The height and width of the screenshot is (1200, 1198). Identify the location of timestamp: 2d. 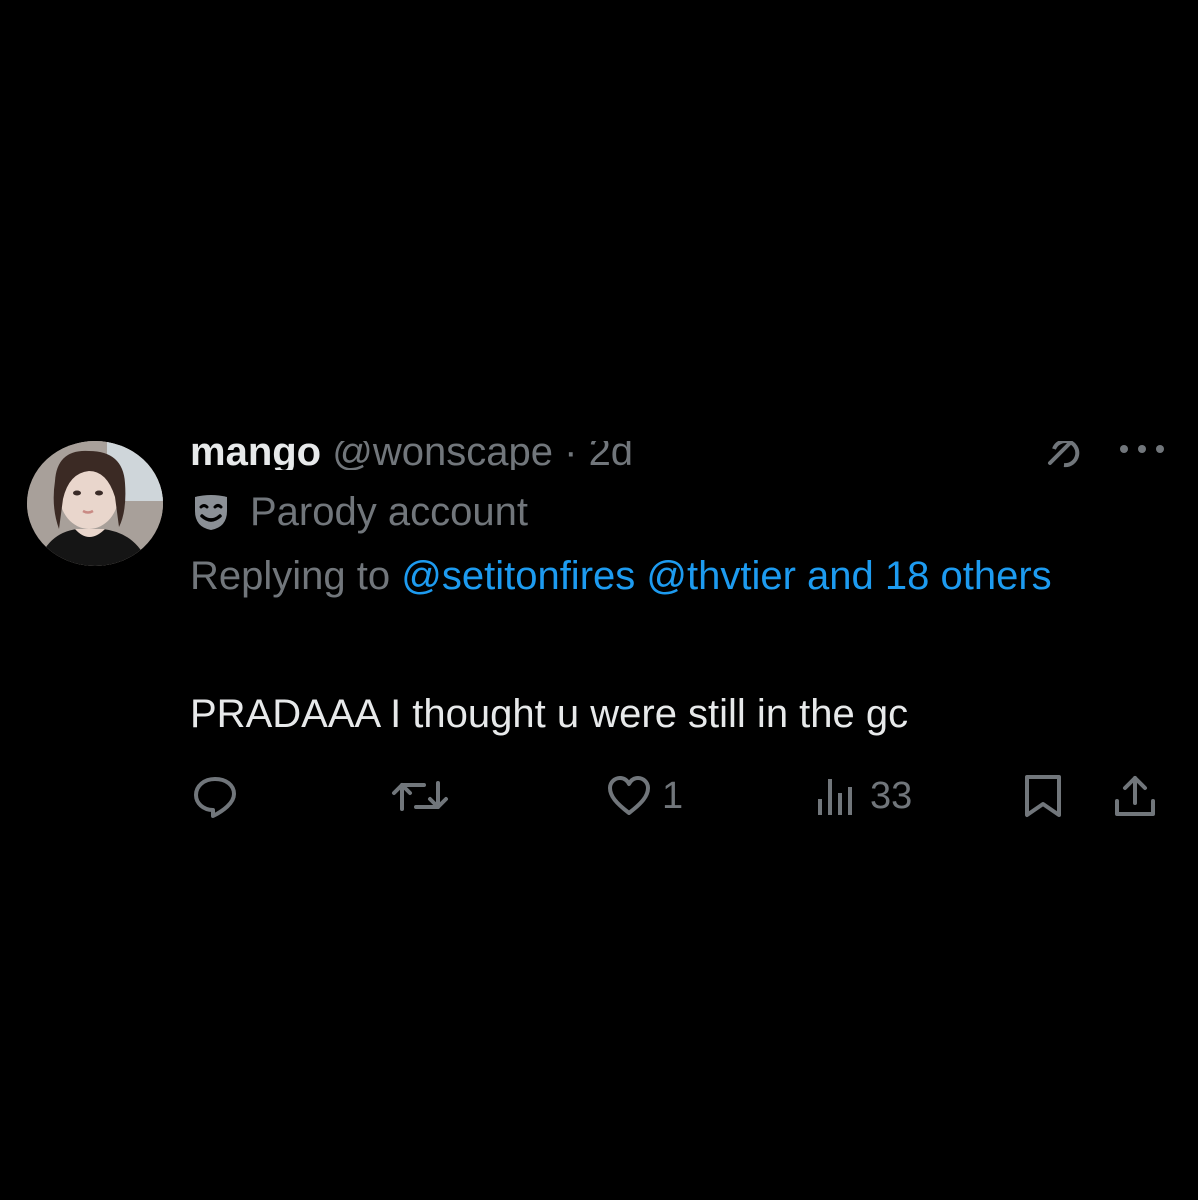
(611, 455).